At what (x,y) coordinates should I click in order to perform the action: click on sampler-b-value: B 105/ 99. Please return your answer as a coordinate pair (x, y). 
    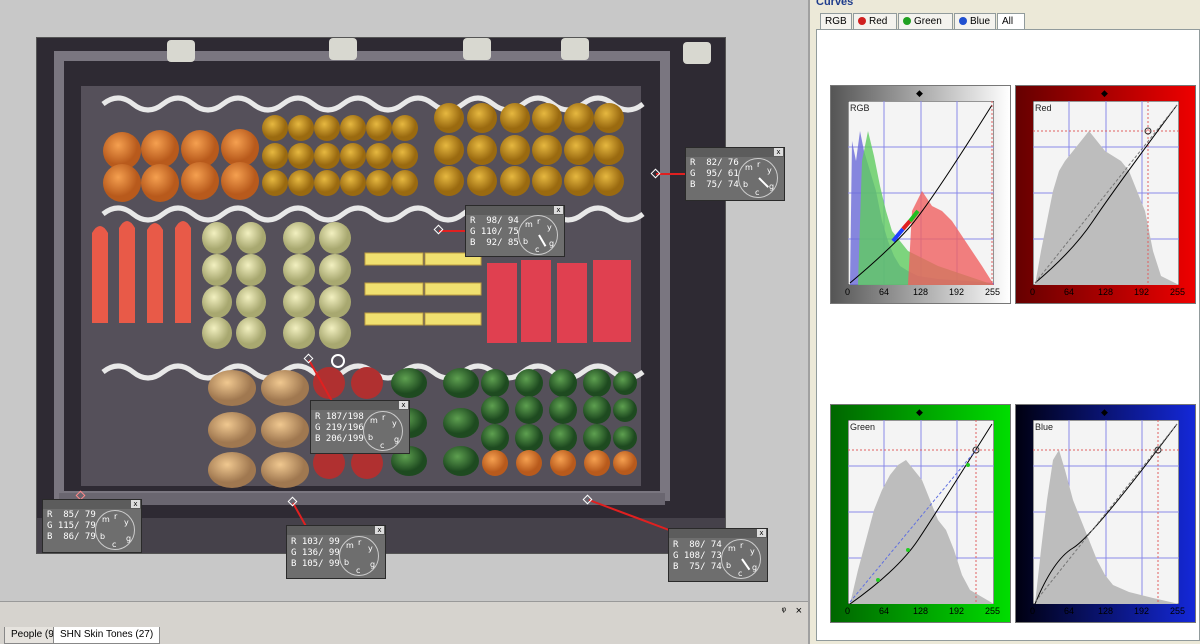
    Looking at the image, I should click on (315, 564).